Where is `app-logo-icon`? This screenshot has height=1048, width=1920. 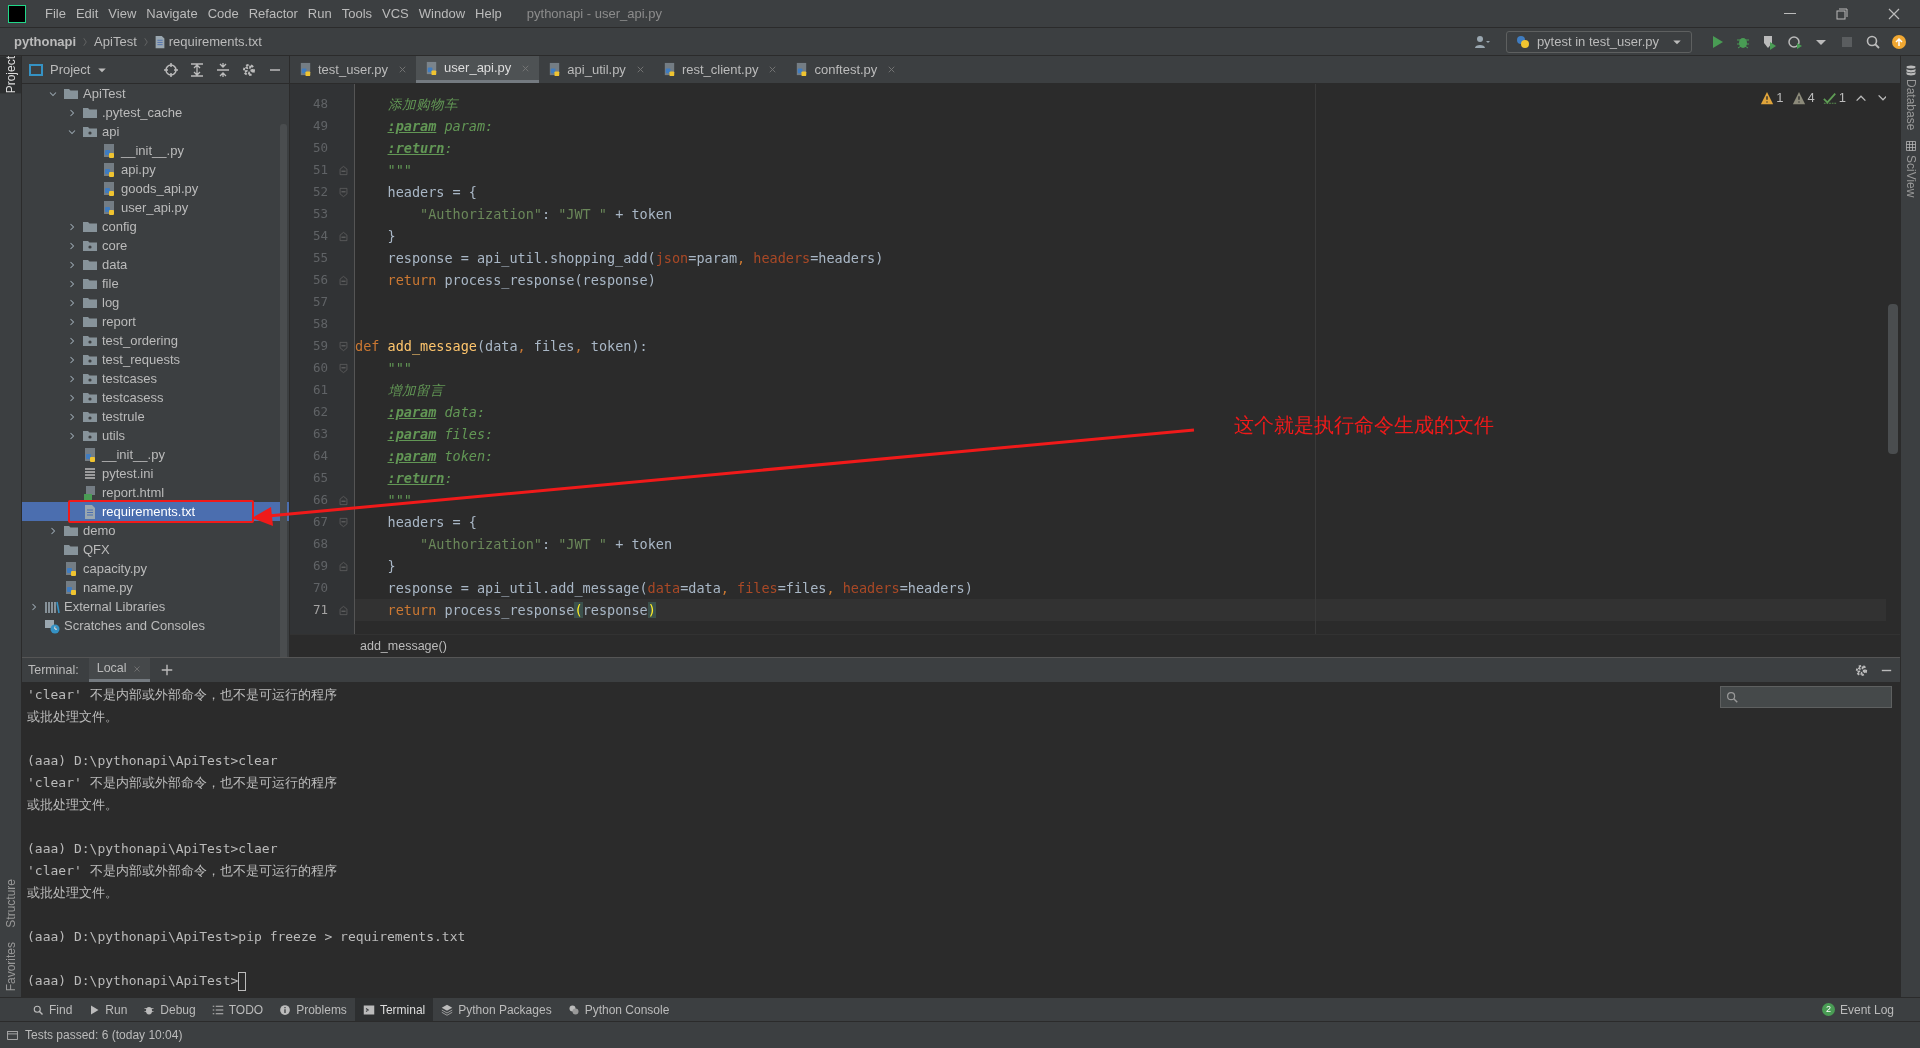 app-logo-icon is located at coordinates (17, 13).